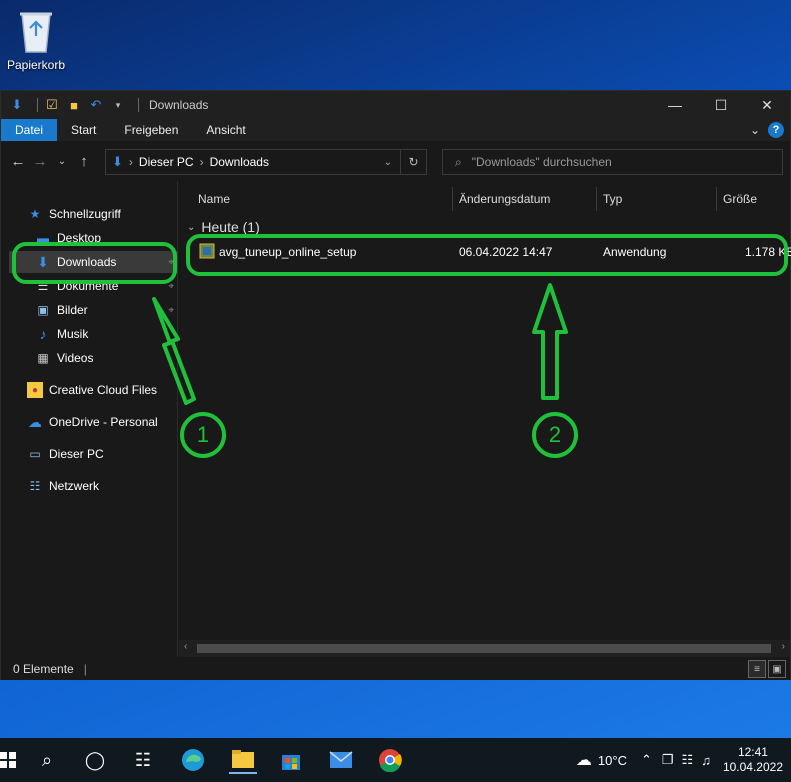 The image size is (791, 782). Describe the element at coordinates (395, 668) in the screenshot. I see `status-bar: 0 Elemente | ≡ ▣` at that location.